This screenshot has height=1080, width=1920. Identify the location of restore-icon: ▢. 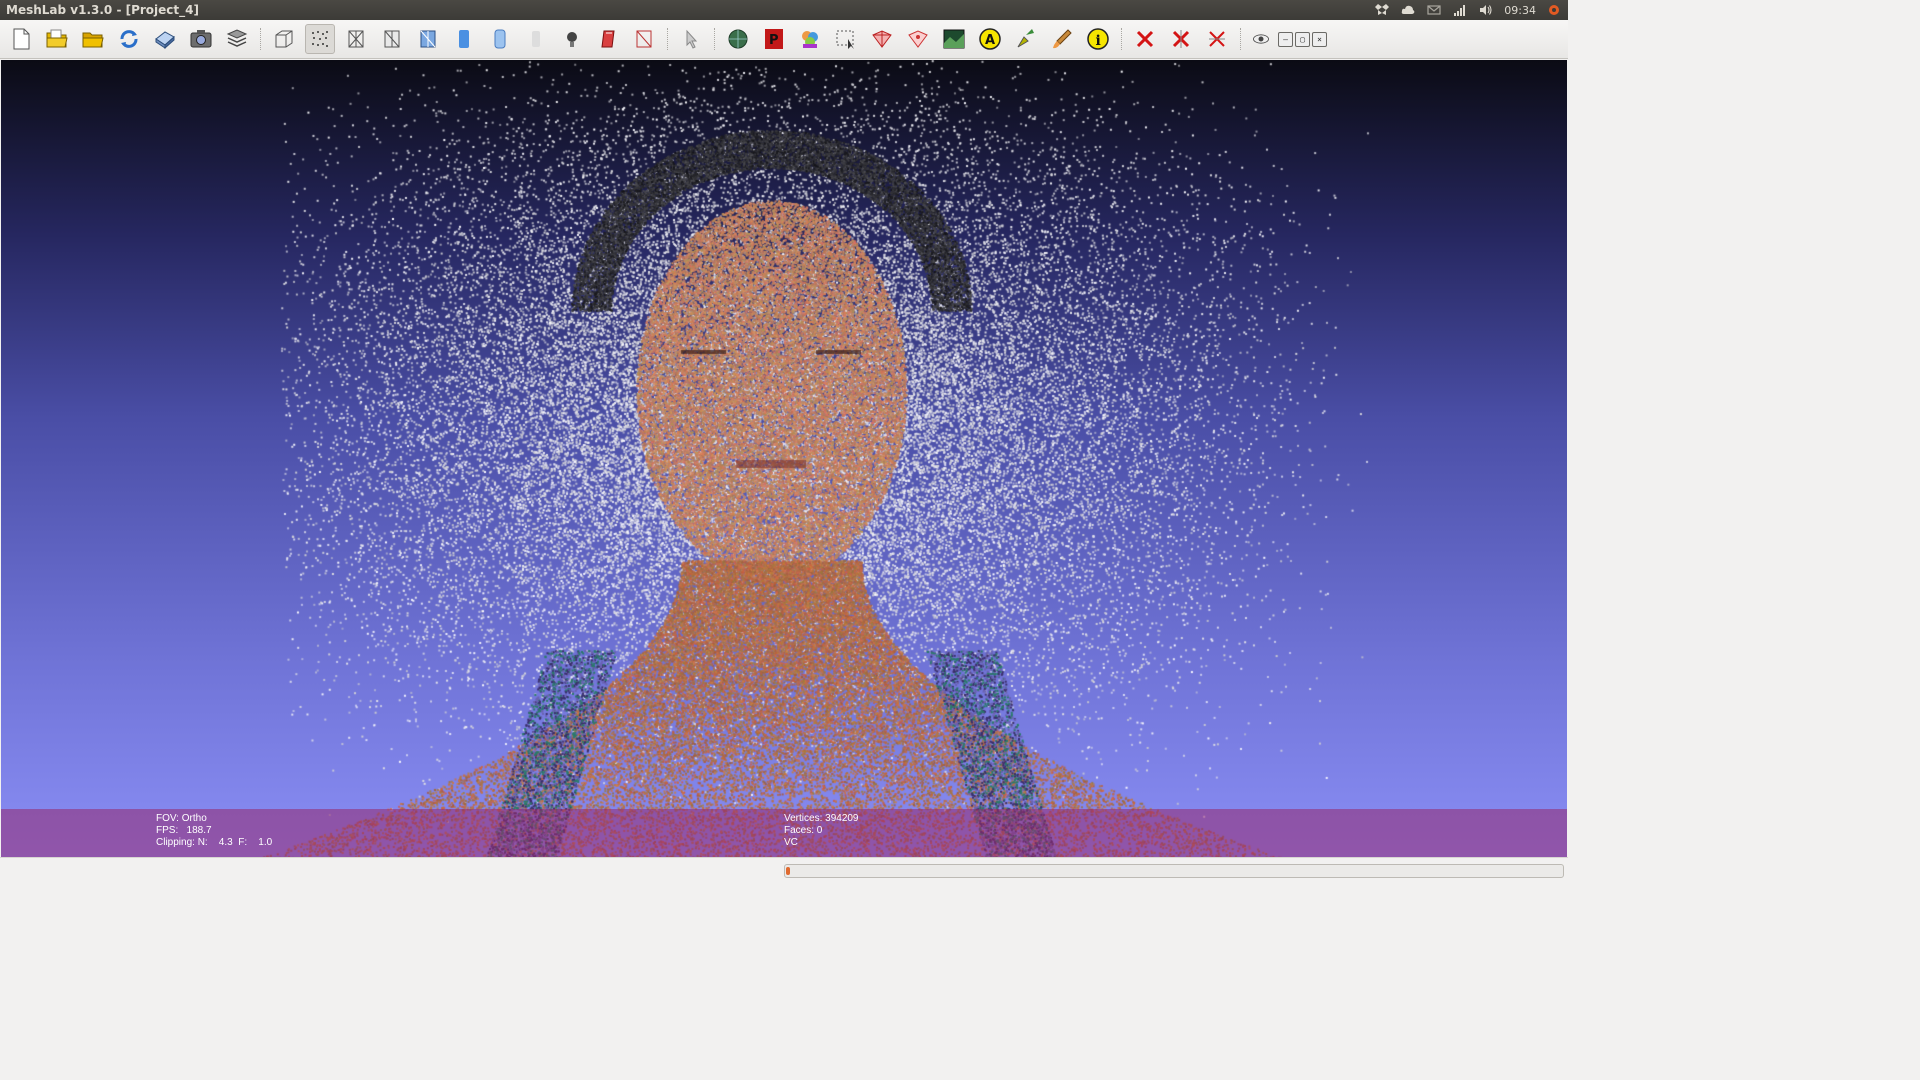
(1302, 39).